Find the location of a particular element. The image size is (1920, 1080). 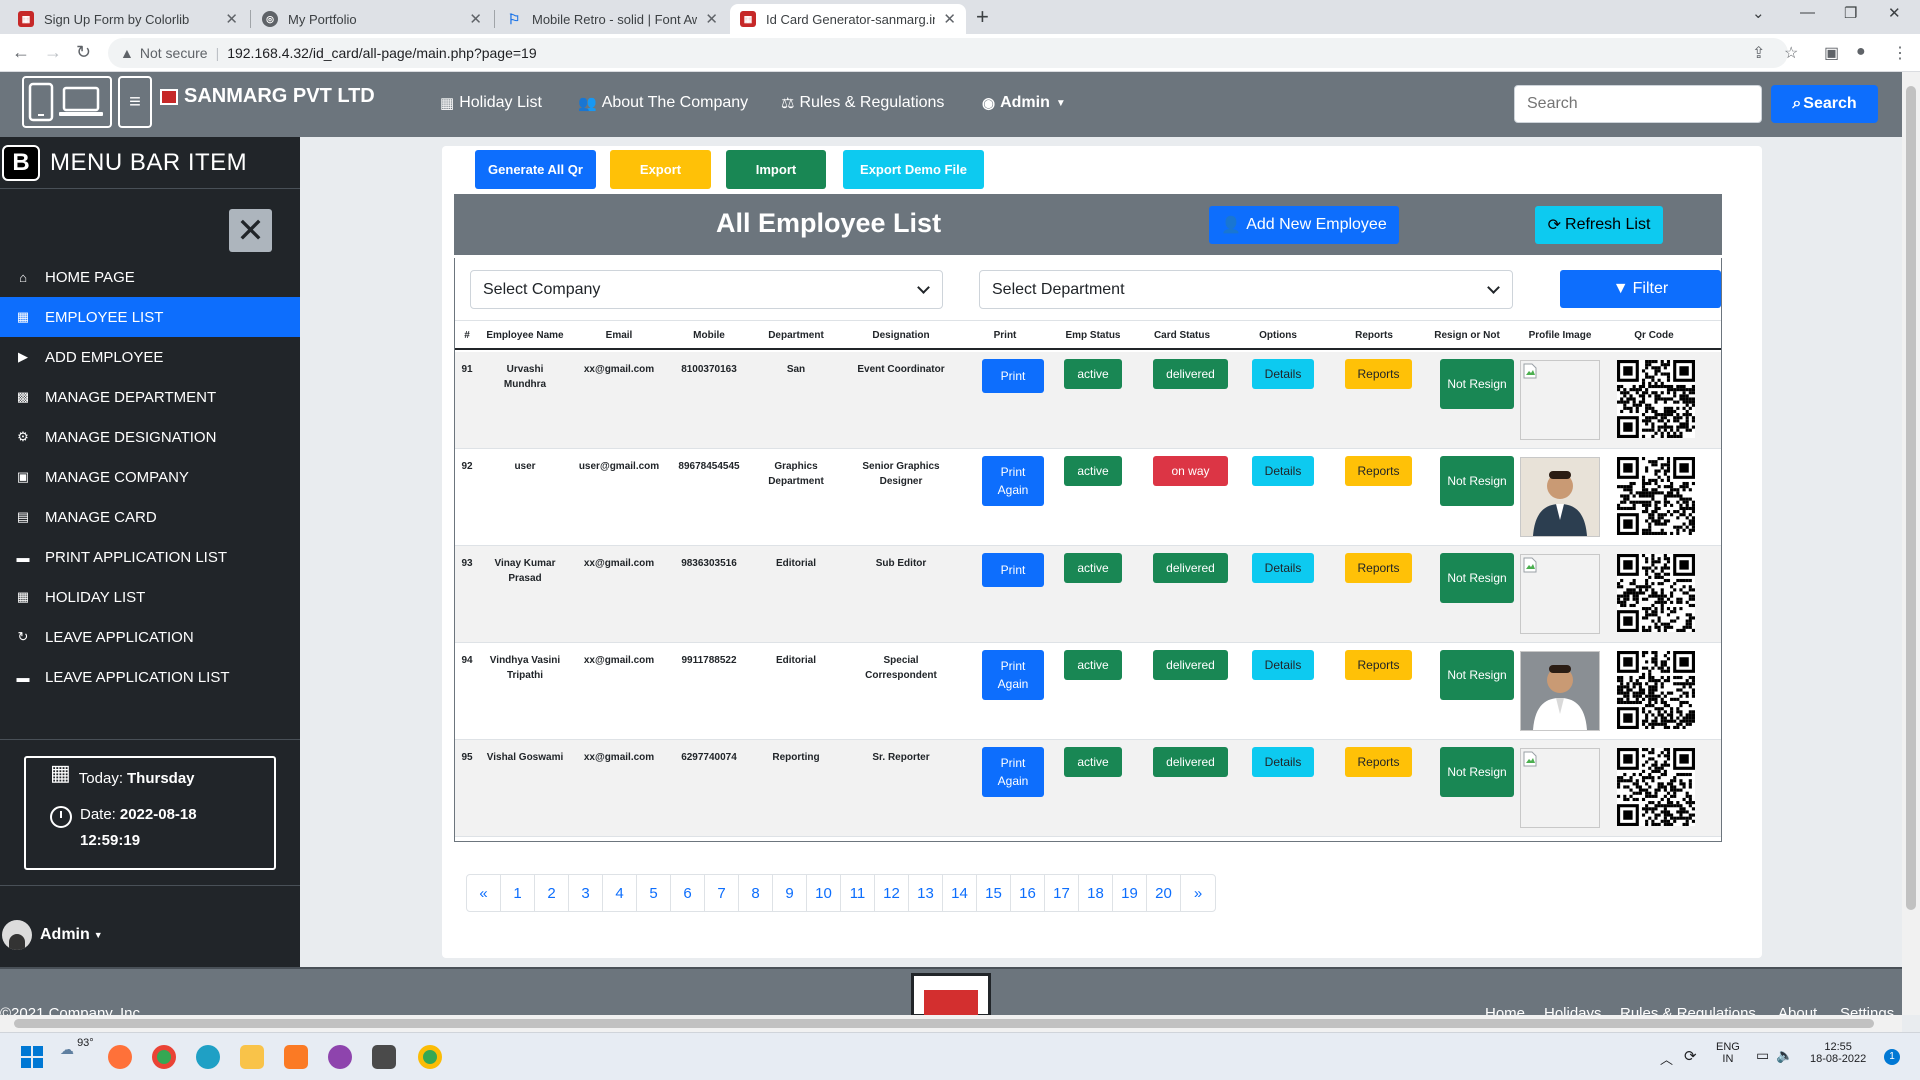

tray-chevron-icon: ︿ is located at coordinates (1666, 1058).